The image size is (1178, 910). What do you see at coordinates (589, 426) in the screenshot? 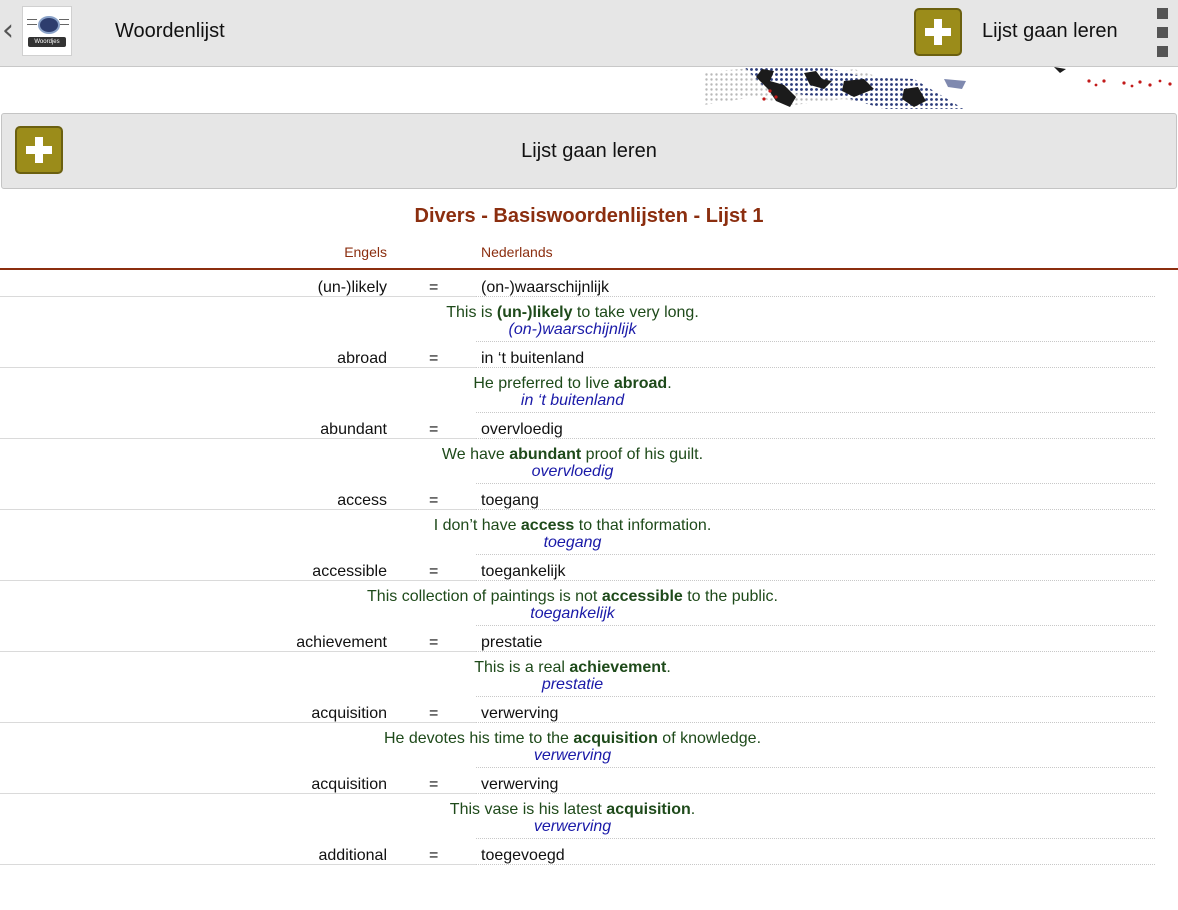
I see `word-pair: abundant = overvloedig` at bounding box center [589, 426].